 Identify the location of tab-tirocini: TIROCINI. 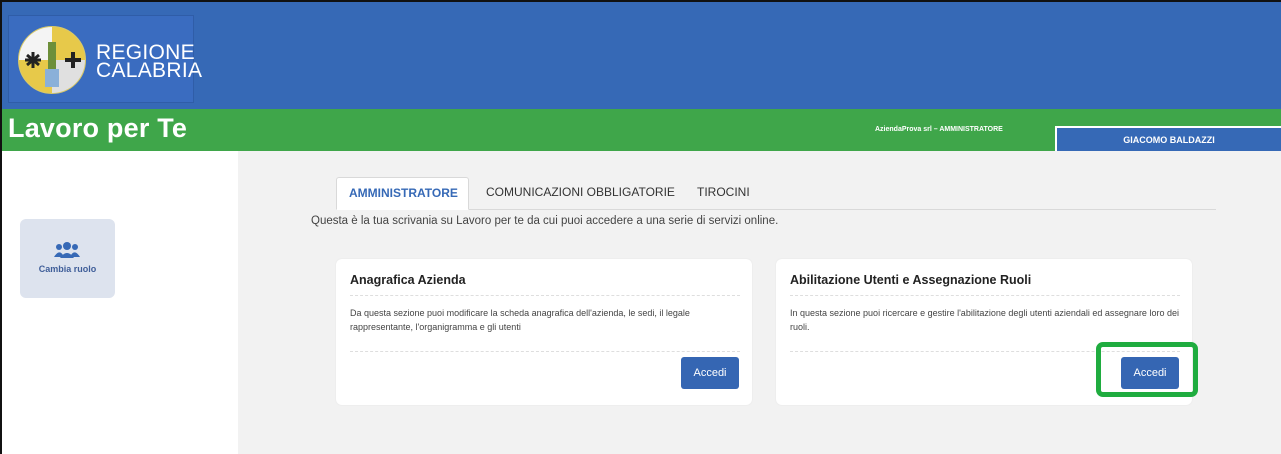
(723, 193).